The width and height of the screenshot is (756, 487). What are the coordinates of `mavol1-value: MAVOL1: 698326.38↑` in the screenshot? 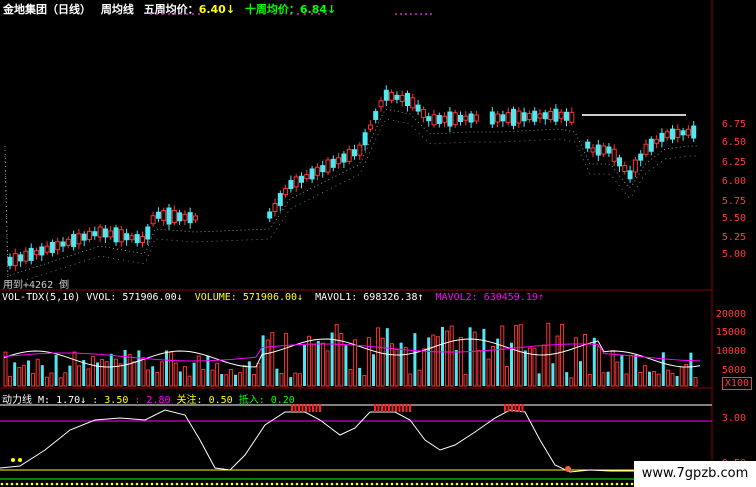 It's located at (369, 297).